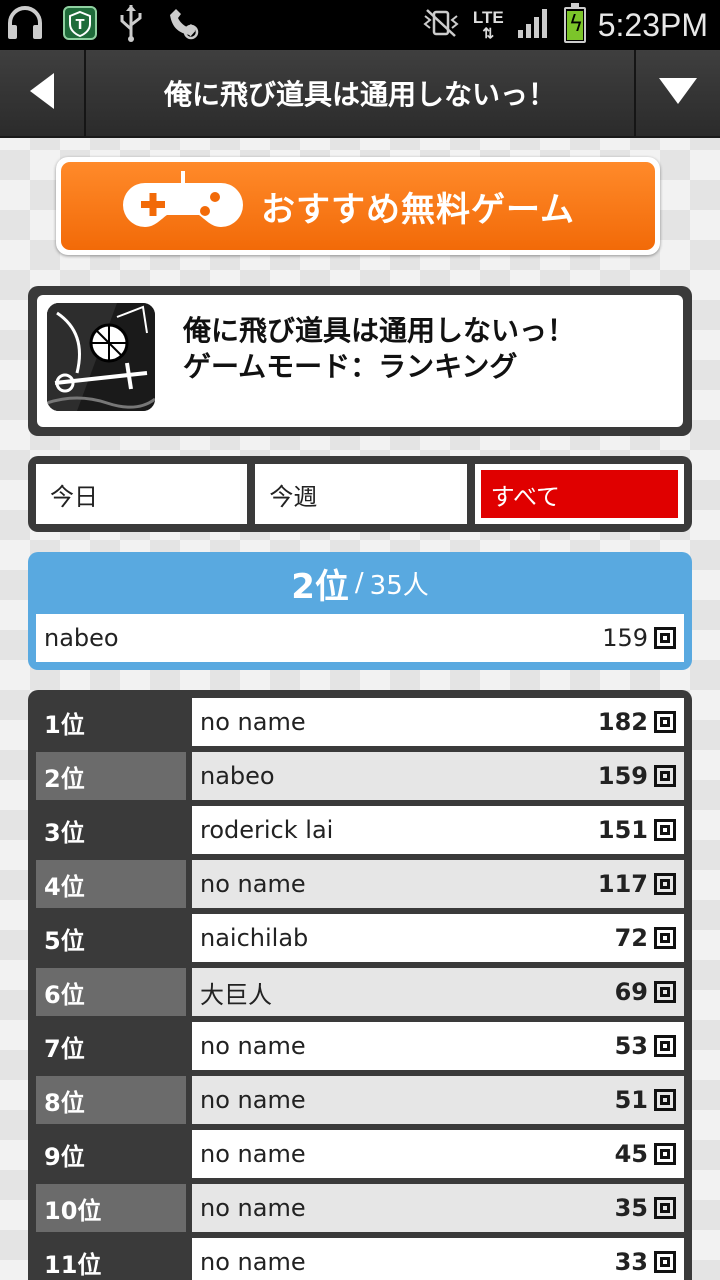 The image size is (720, 1280). Describe the element at coordinates (652, 24) in the screenshot. I see `clock: 5:23PM` at that location.